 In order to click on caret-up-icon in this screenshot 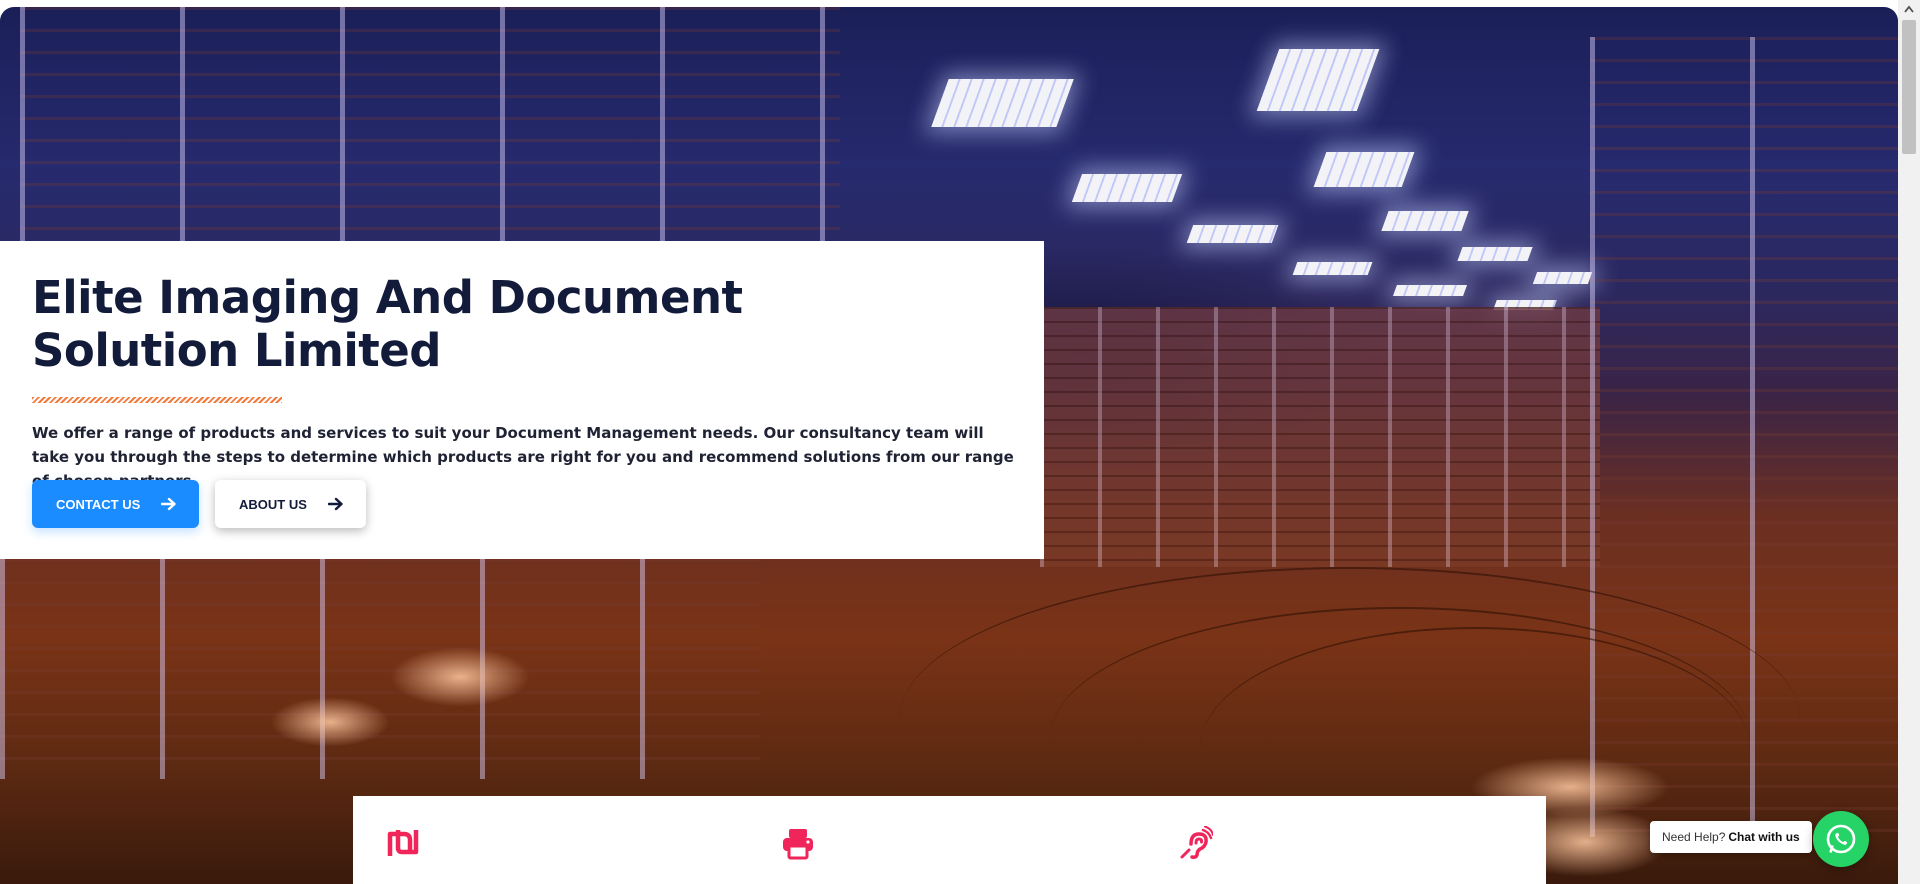, I will do `click(1909, 9)`.